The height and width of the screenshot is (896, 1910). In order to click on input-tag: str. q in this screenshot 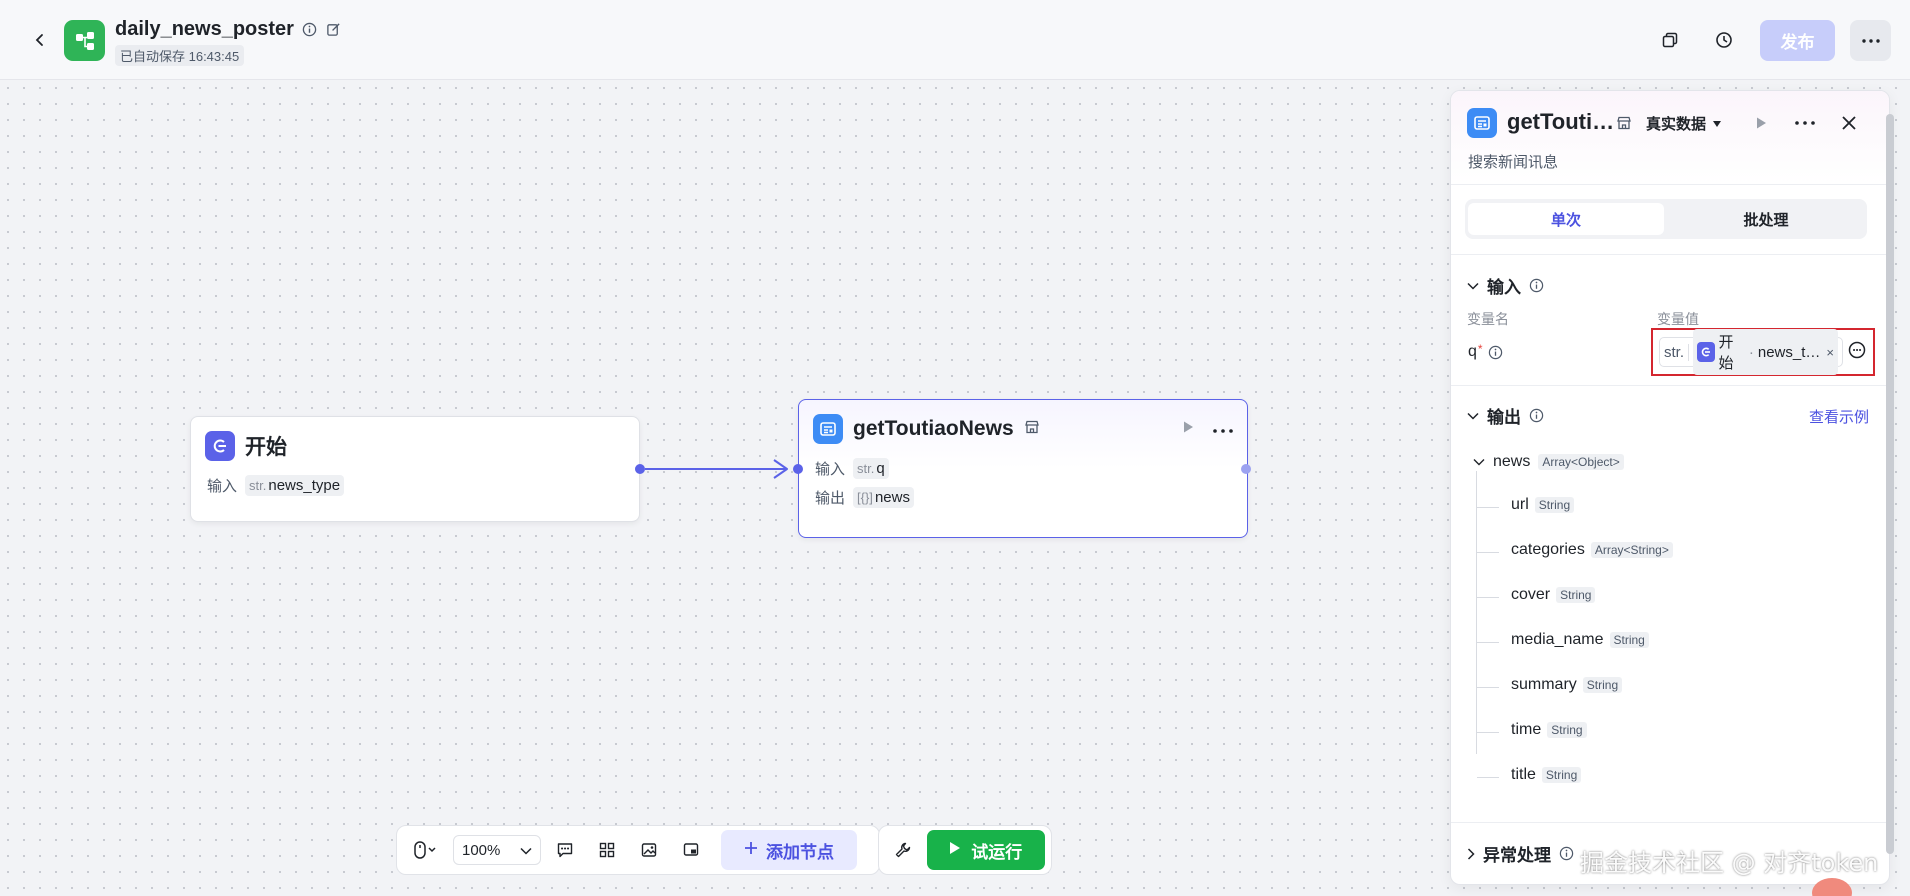, I will do `click(871, 468)`.